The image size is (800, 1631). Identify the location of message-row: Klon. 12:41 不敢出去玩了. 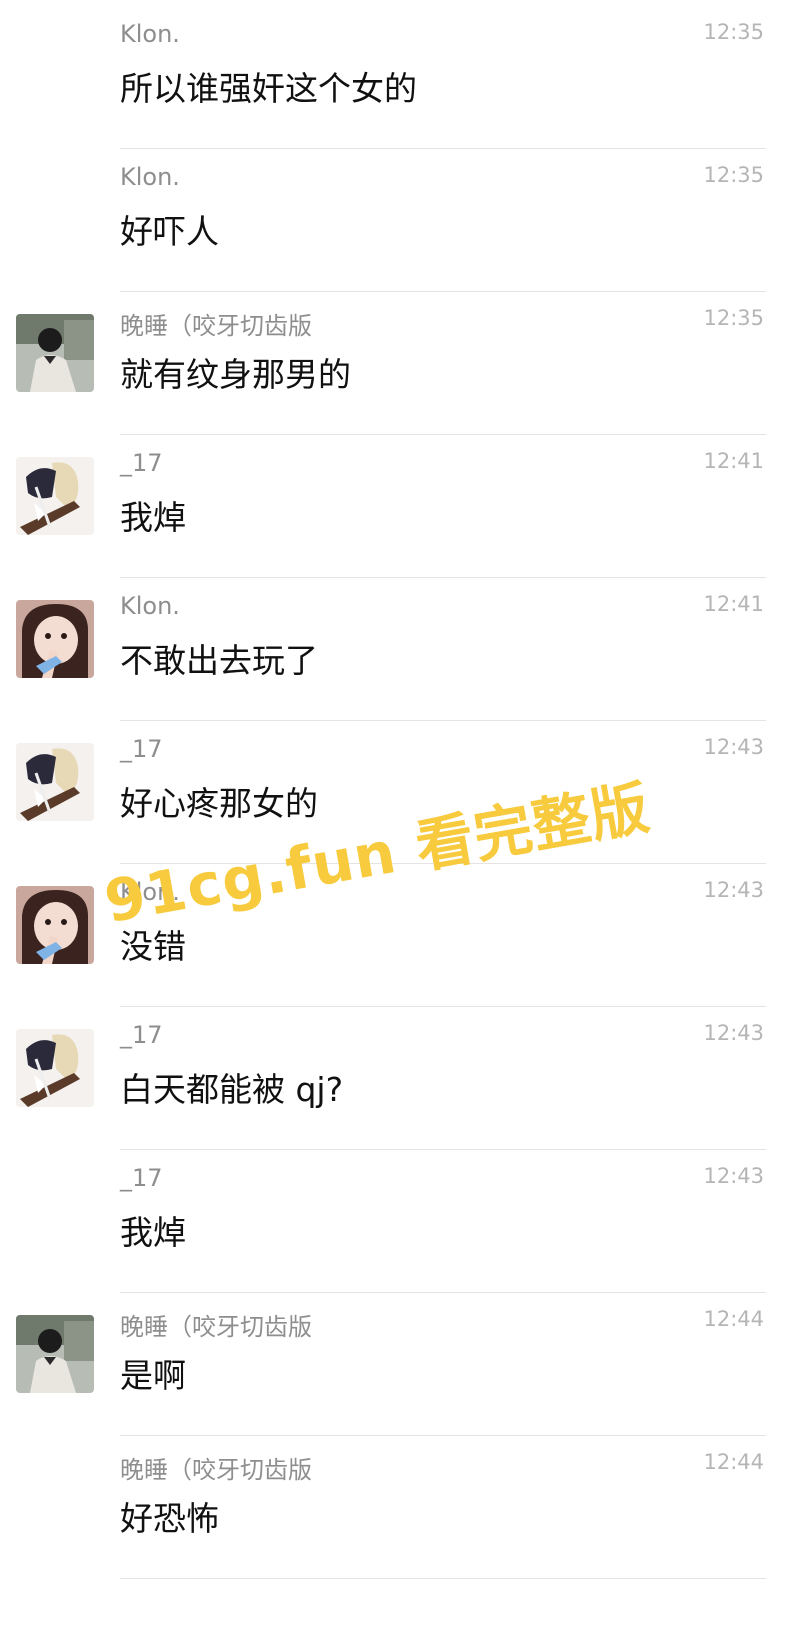
(400, 646).